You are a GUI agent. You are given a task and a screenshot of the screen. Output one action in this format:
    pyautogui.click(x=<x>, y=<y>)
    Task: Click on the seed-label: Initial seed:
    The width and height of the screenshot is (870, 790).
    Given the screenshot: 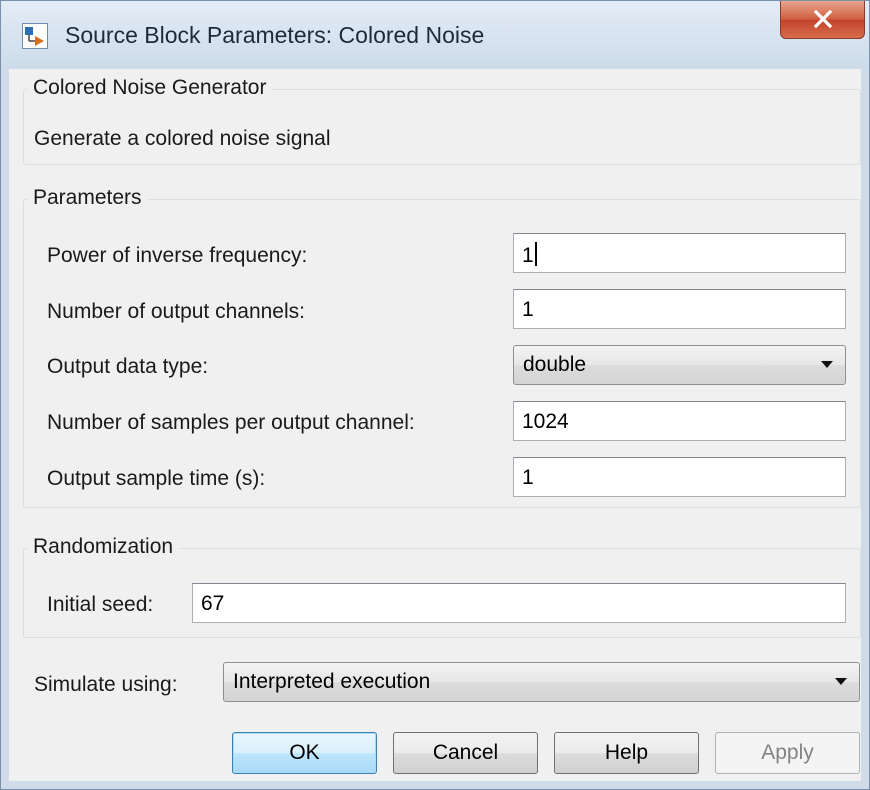 What is the action you would take?
    pyautogui.click(x=100, y=604)
    